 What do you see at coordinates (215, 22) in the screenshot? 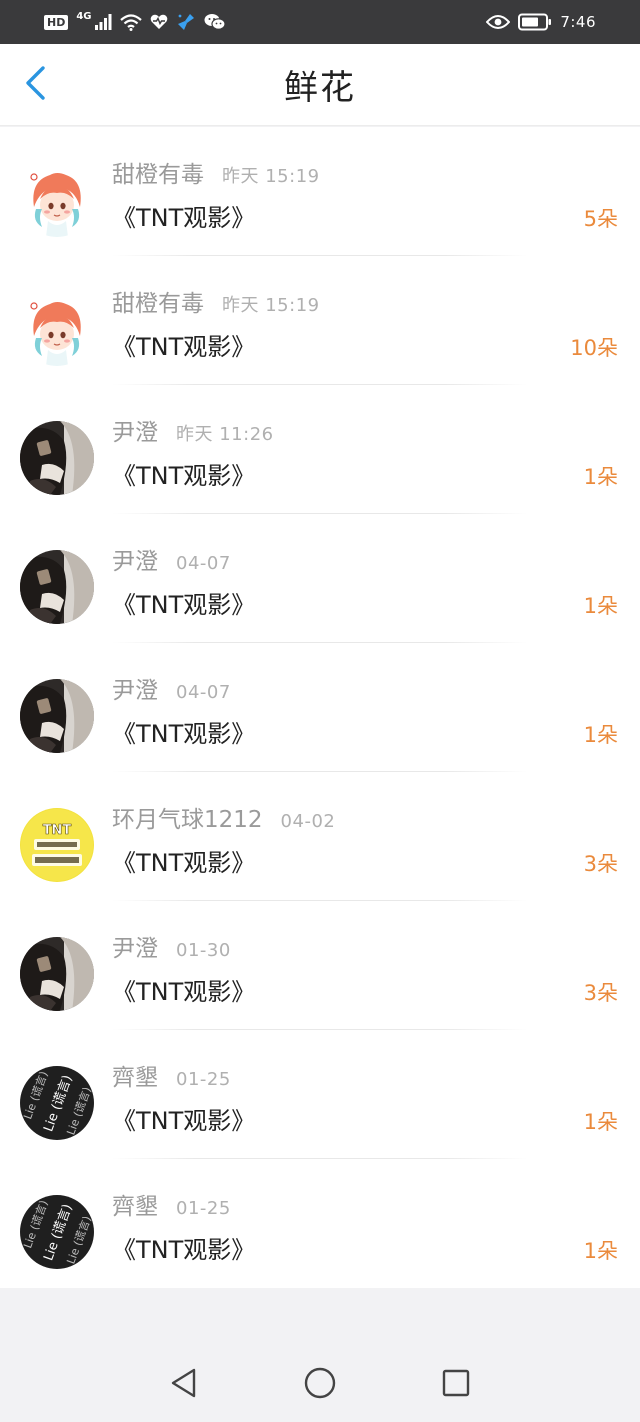
I see `wechat-icon` at bounding box center [215, 22].